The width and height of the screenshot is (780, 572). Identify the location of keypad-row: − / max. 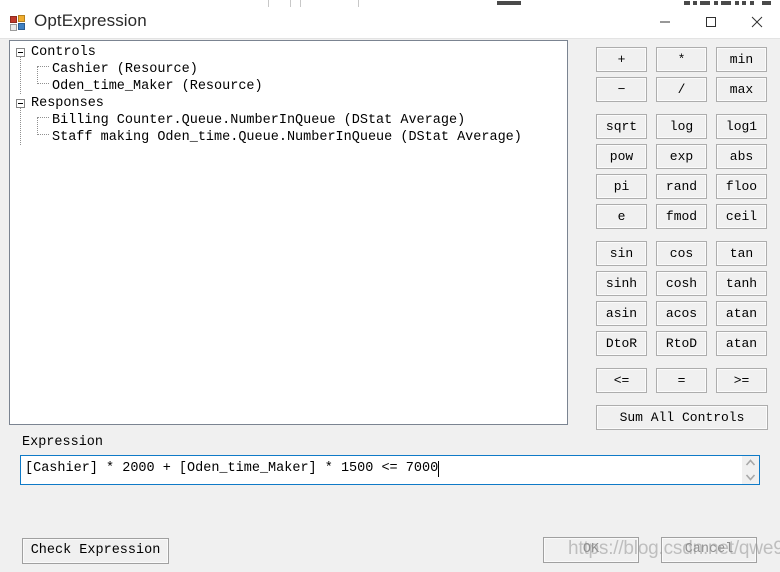
(682, 89).